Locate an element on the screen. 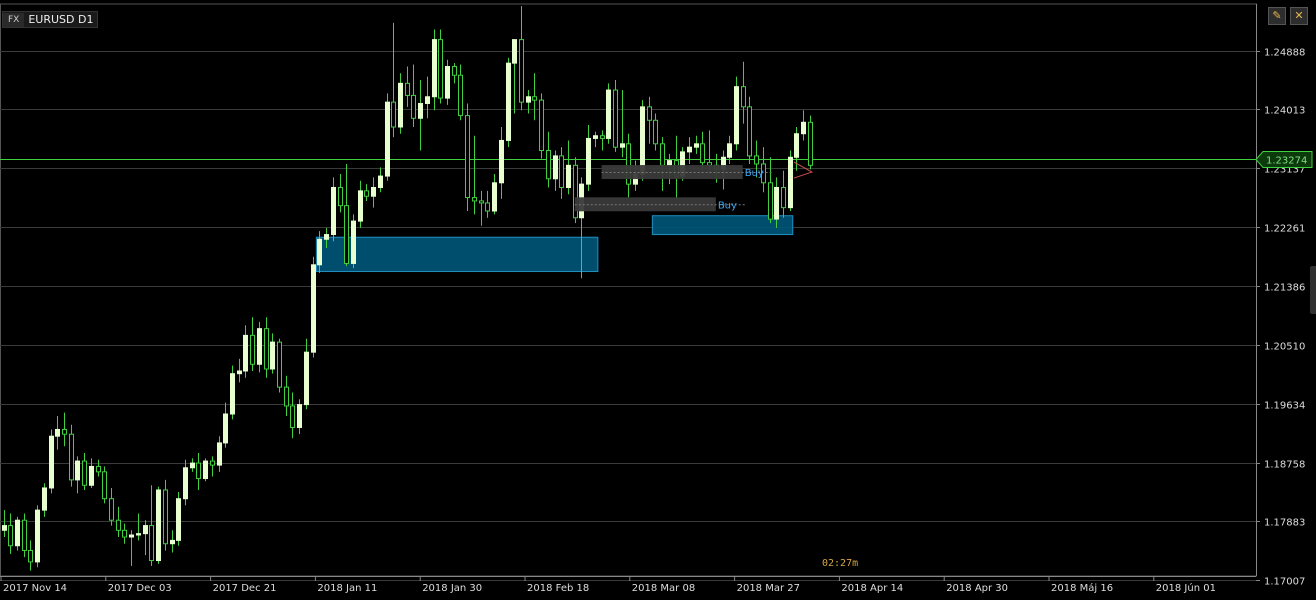  current-price-tag: 1.23274 is located at coordinates (1284, 159).